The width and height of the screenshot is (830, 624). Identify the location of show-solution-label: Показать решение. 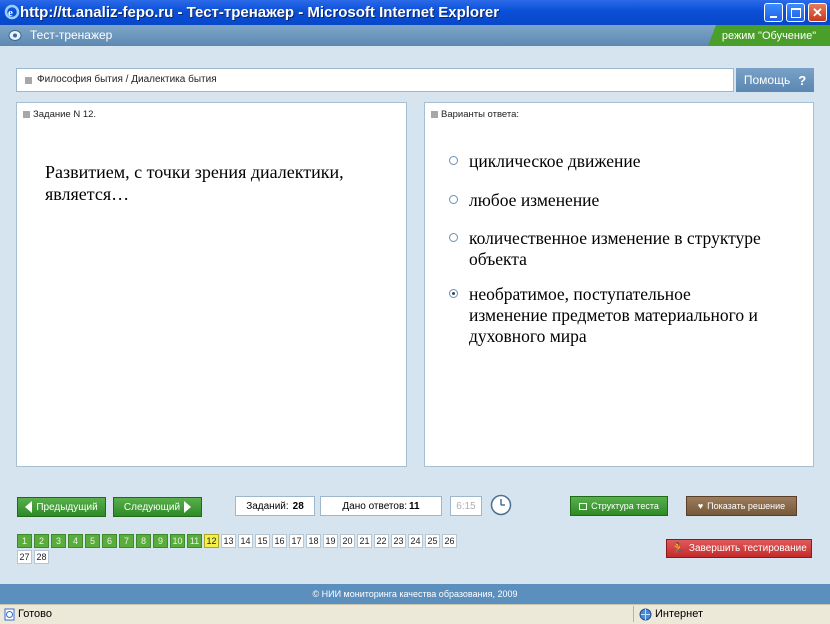
(746, 506).